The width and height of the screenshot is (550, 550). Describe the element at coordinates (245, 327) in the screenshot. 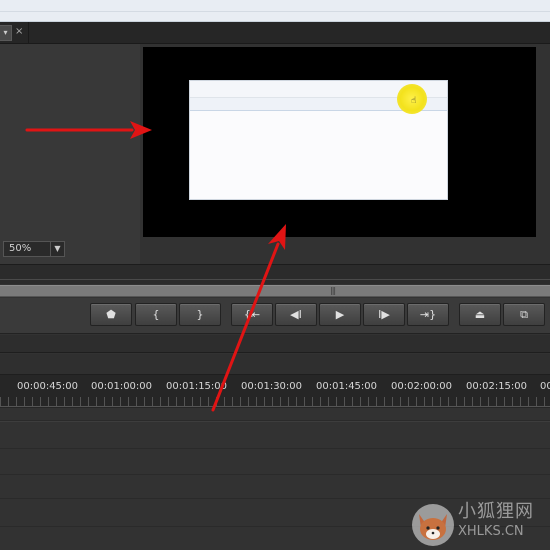

I see `red-arrow-up-shaft` at that location.